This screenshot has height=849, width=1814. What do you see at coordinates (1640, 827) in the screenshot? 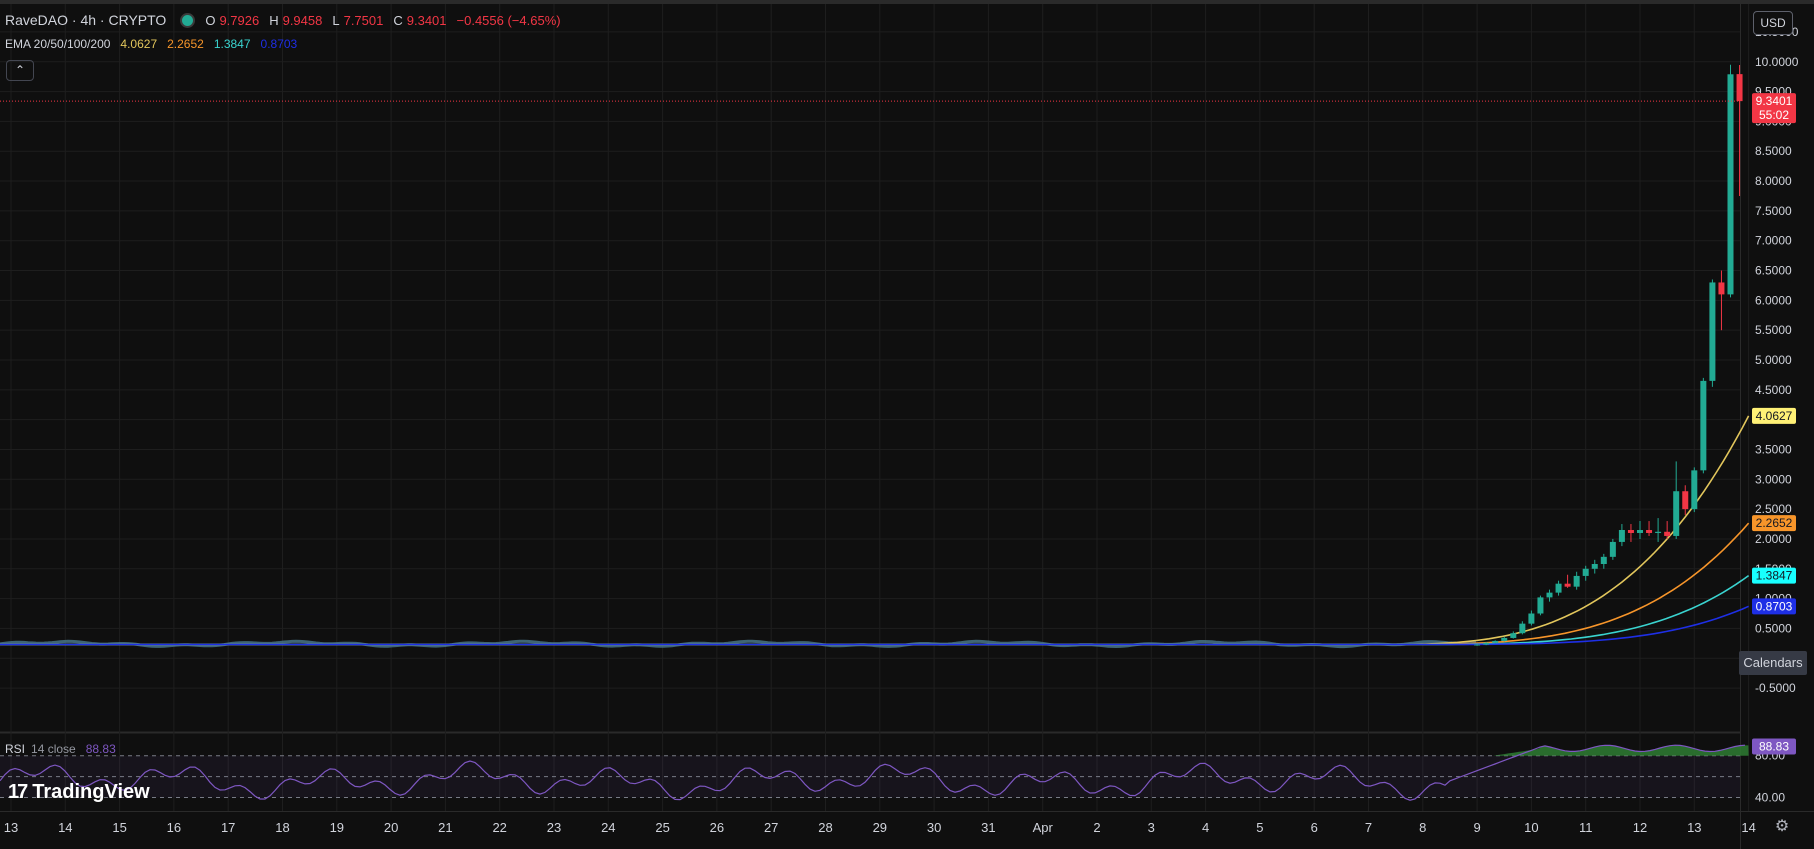
I see `time-tick-label: 12` at bounding box center [1640, 827].